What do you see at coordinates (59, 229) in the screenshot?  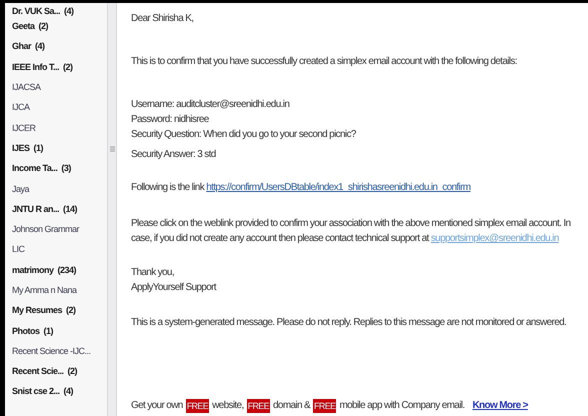 I see `folder-item: Johnson Grammar` at bounding box center [59, 229].